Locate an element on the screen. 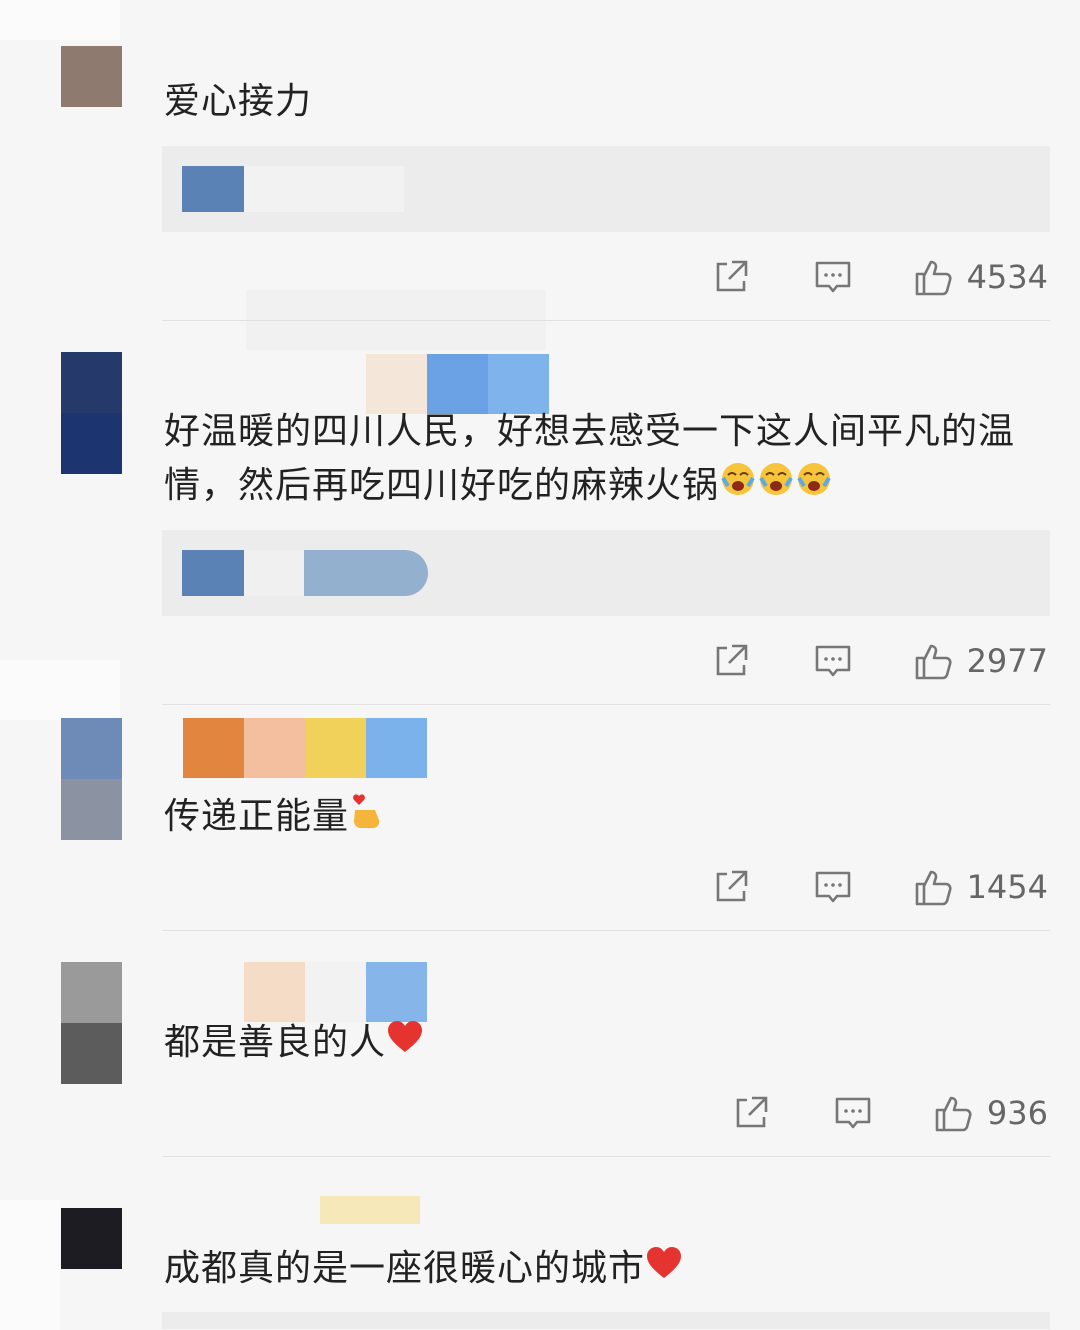  like-button: 936 is located at coordinates (990, 1113).